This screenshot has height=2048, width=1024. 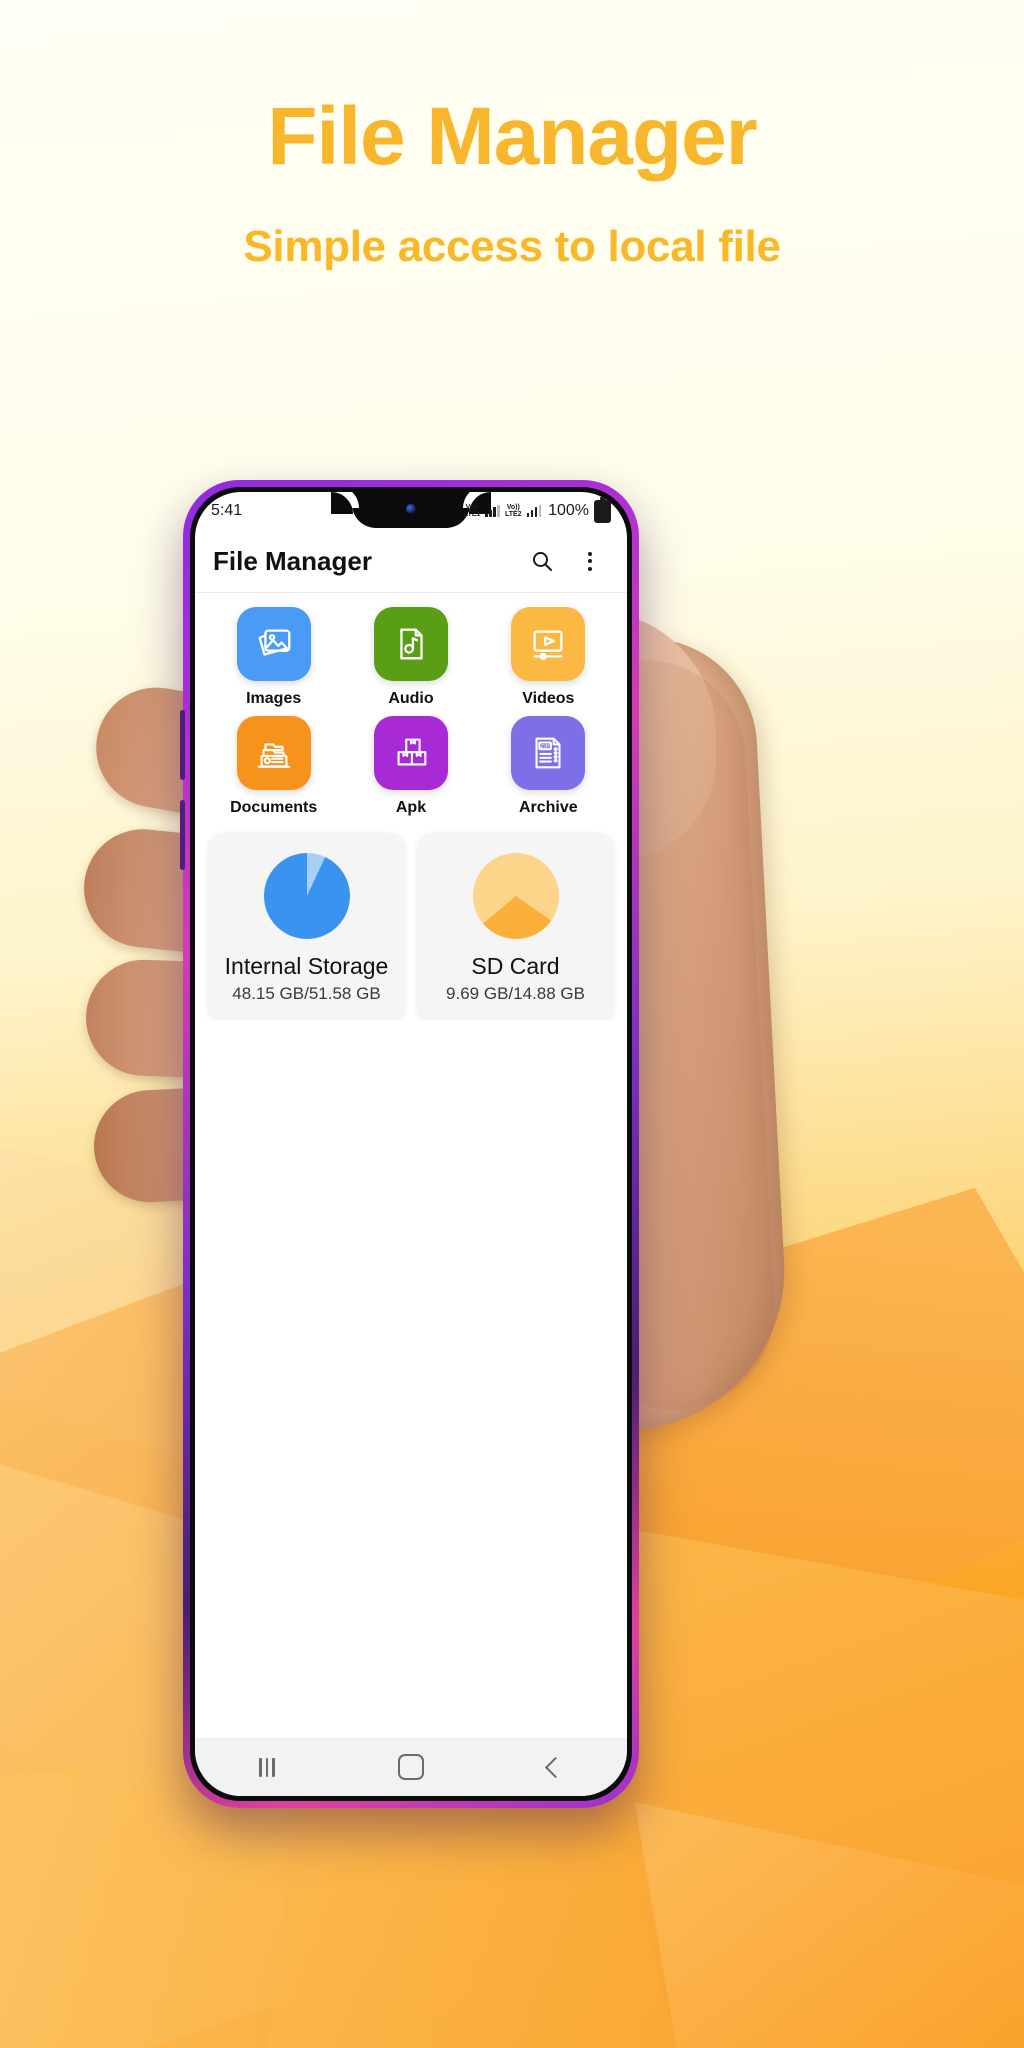 I want to click on power-button, so click(x=182, y=835).